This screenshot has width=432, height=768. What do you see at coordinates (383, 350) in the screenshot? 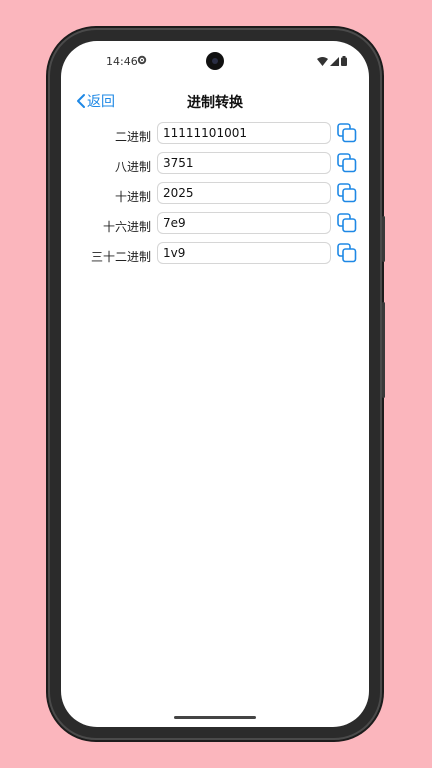
I see `power-button` at bounding box center [383, 350].